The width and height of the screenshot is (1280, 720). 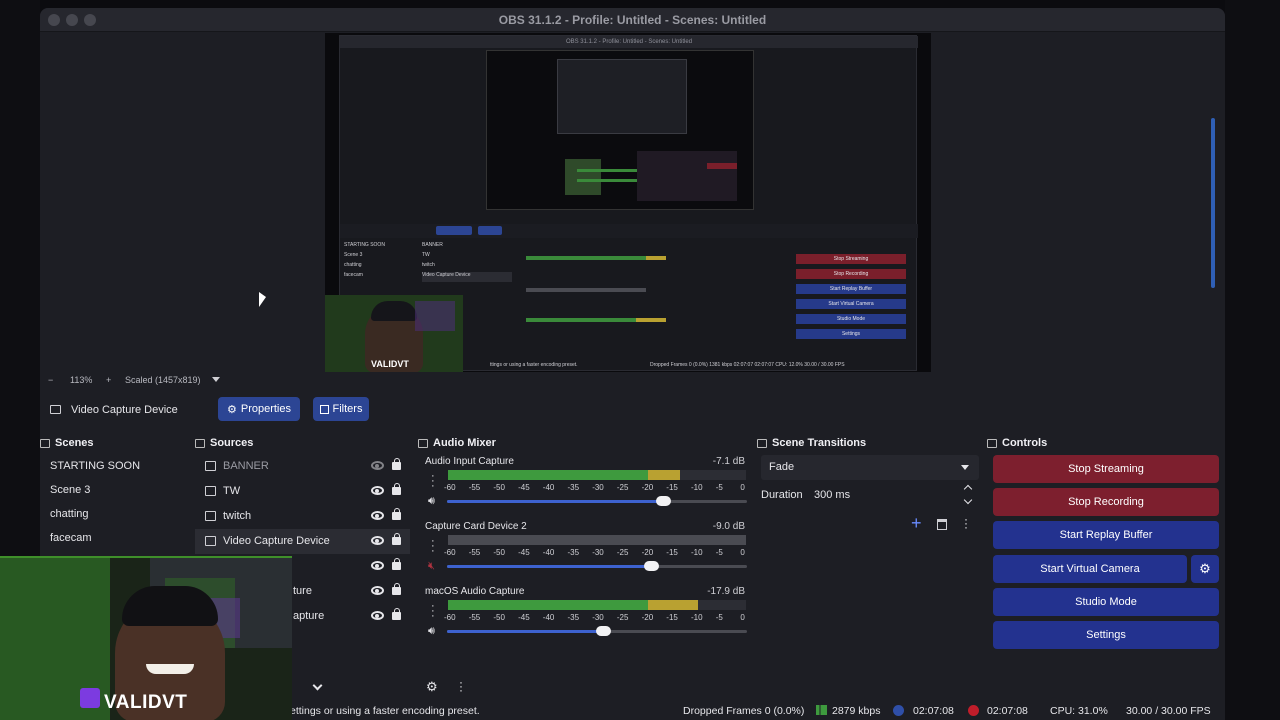 What do you see at coordinates (115, 490) in the screenshot?
I see `scene-item: Scene 3` at bounding box center [115, 490].